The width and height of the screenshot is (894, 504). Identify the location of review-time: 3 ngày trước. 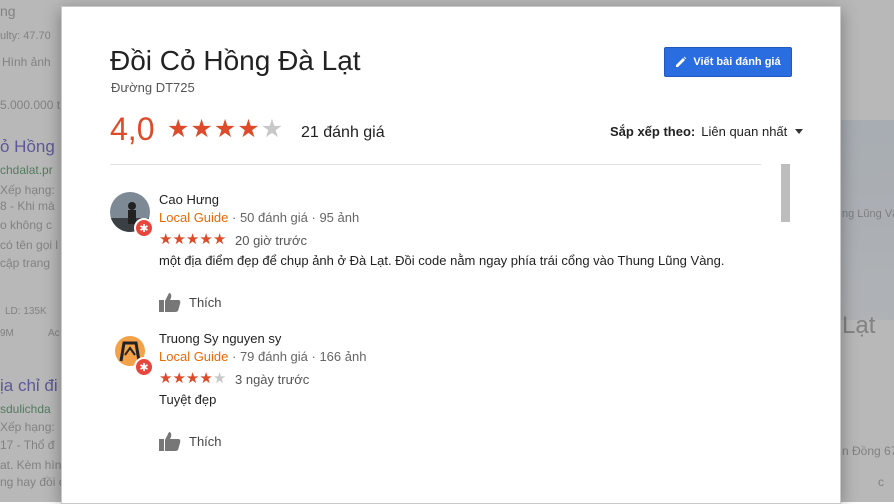
(272, 379).